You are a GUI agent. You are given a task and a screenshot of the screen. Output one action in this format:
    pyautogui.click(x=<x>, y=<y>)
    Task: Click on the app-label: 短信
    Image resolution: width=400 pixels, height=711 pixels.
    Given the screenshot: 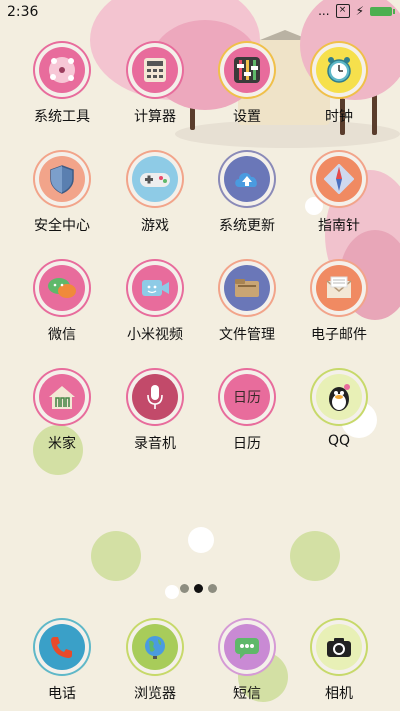 What is the action you would take?
    pyautogui.click(x=247, y=694)
    